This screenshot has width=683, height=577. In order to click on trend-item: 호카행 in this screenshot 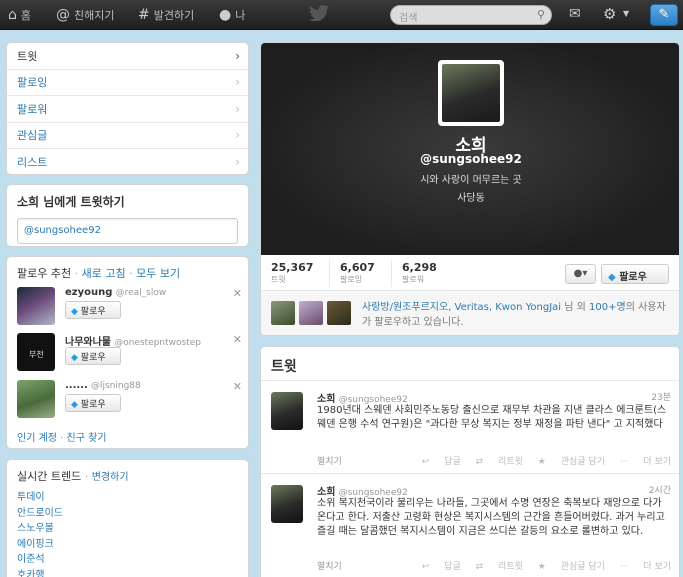, I will do `click(127, 572)`.